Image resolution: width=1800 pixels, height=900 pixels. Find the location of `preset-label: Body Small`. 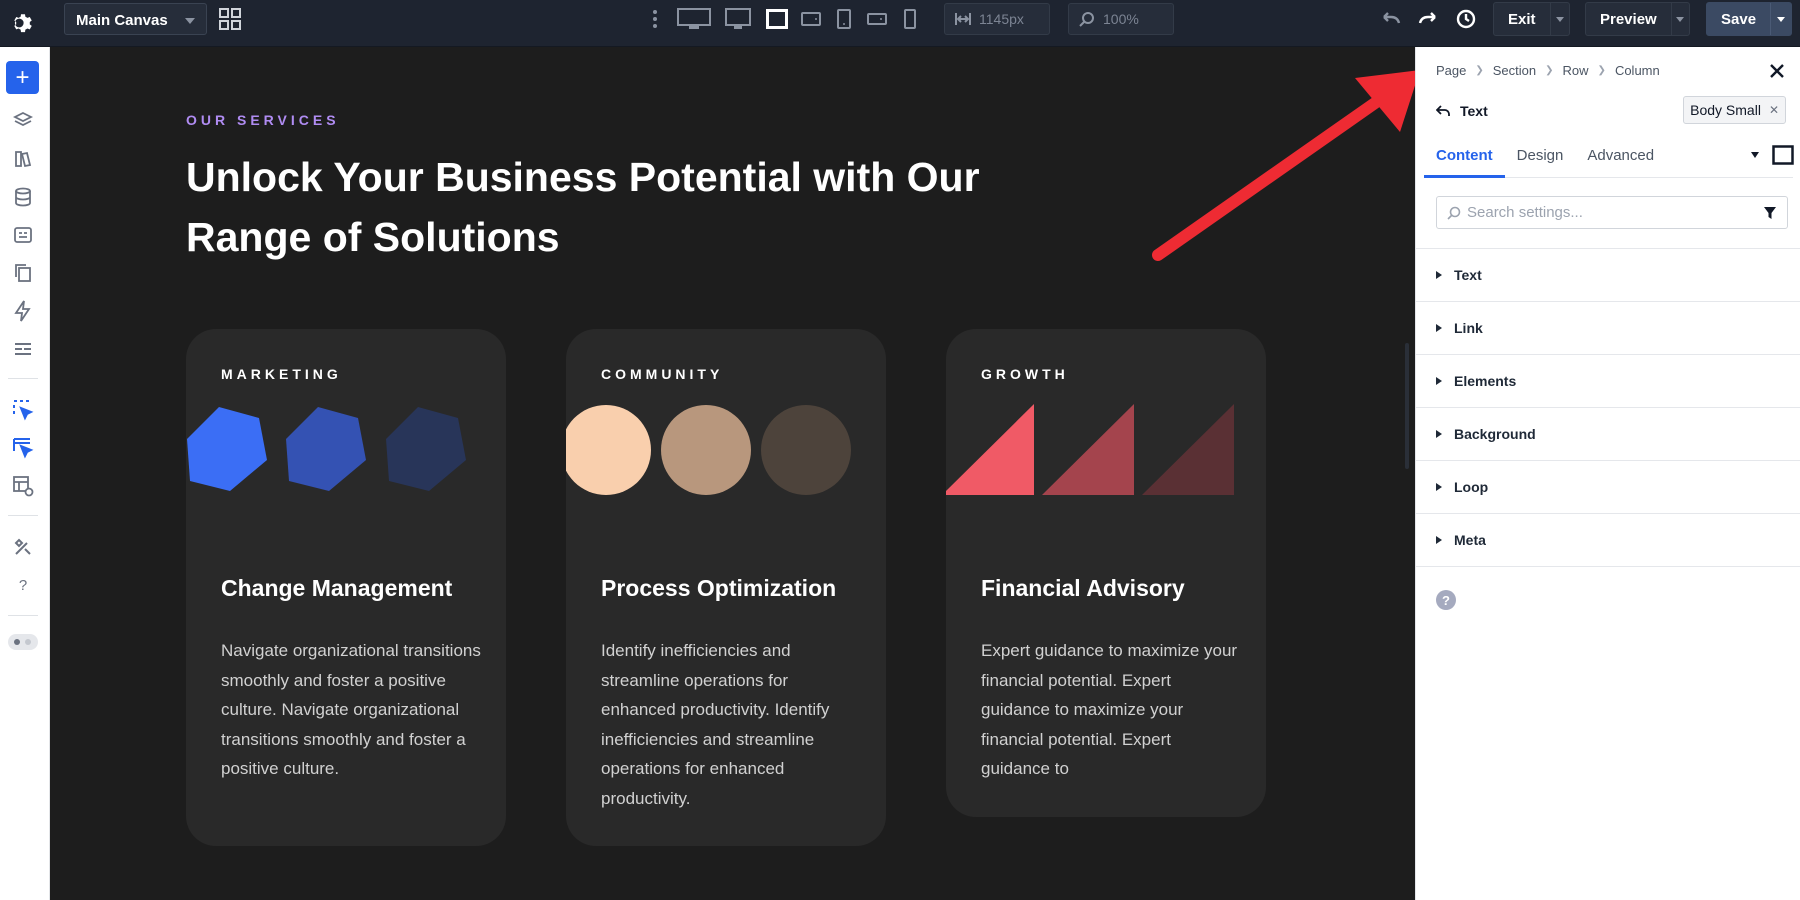

preset-label: Body Small is located at coordinates (1725, 110).